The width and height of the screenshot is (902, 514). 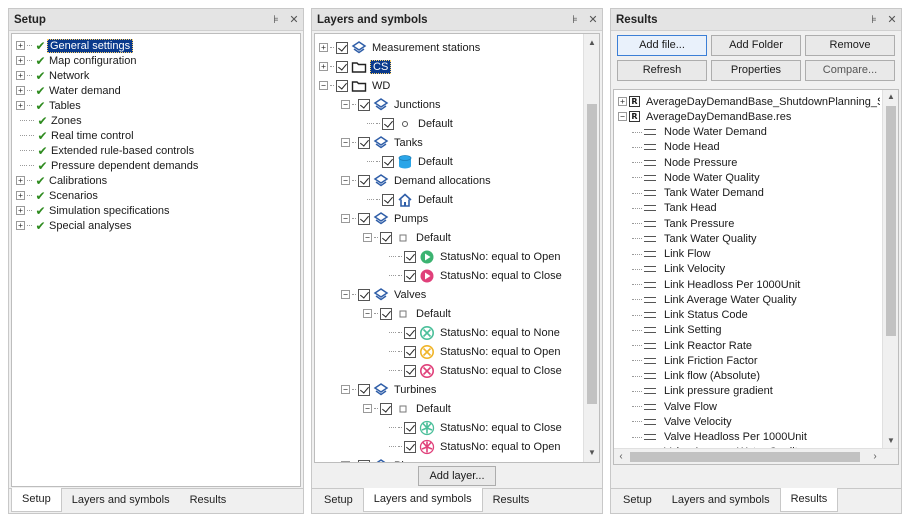 What do you see at coordinates (662, 70) in the screenshot?
I see `refresh-button: Refresh` at bounding box center [662, 70].